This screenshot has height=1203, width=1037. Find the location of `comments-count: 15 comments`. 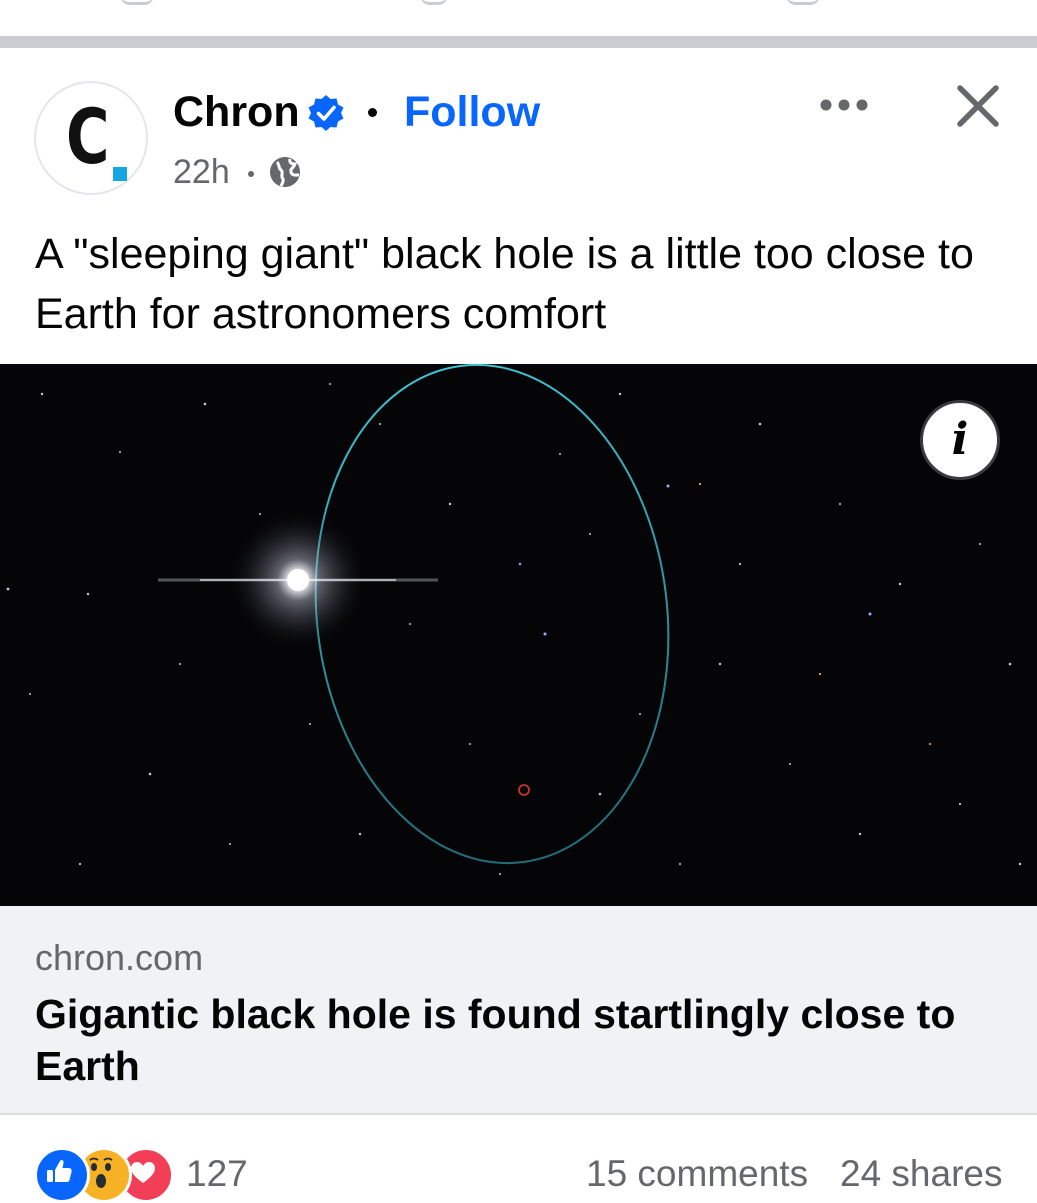

comments-count: 15 comments is located at coordinates (697, 1174).